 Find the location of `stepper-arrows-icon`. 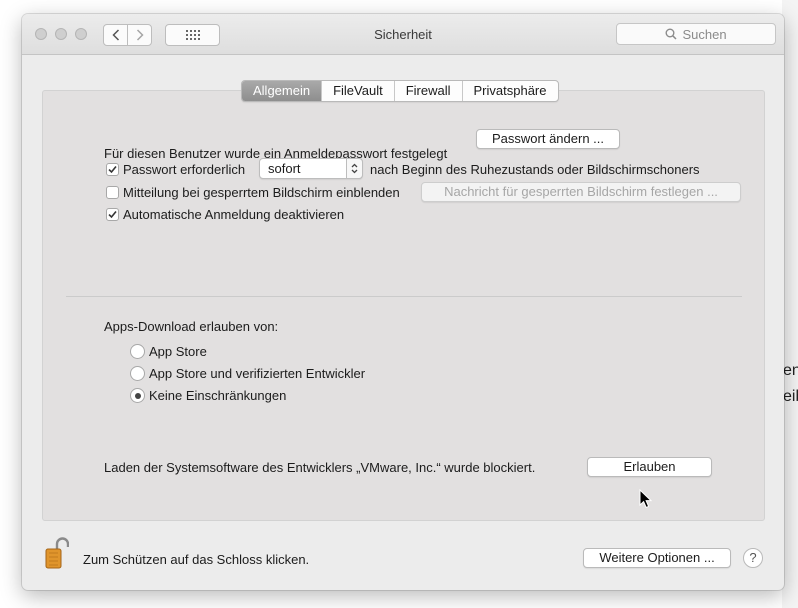

stepper-arrows-icon is located at coordinates (354, 168).